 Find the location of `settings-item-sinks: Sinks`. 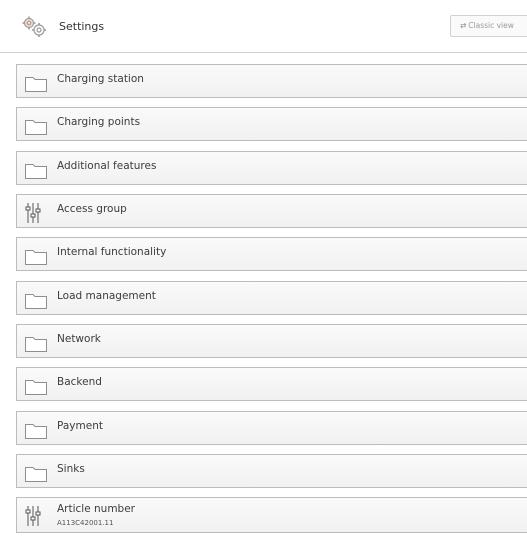

settings-item-sinks: Sinks is located at coordinates (271, 471).